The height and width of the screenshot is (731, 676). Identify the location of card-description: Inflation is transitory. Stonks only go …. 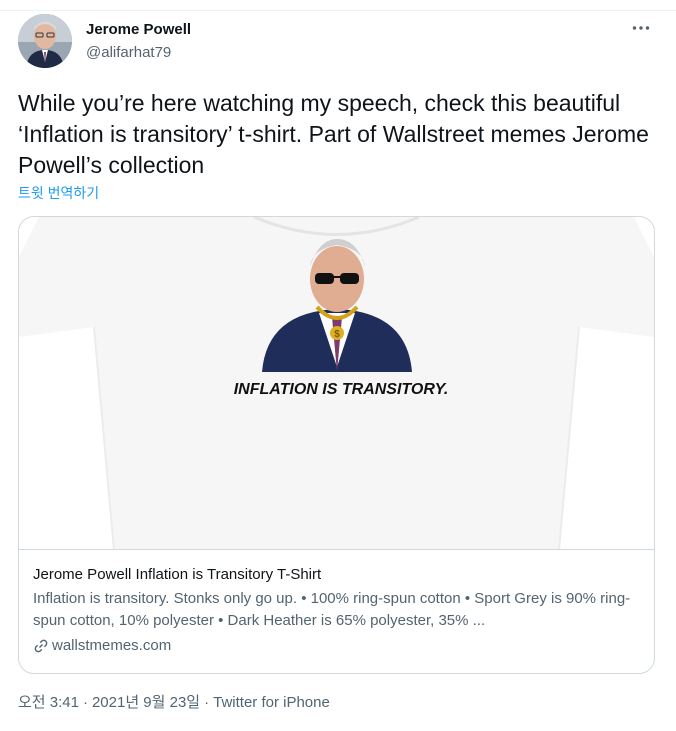
(332, 609).